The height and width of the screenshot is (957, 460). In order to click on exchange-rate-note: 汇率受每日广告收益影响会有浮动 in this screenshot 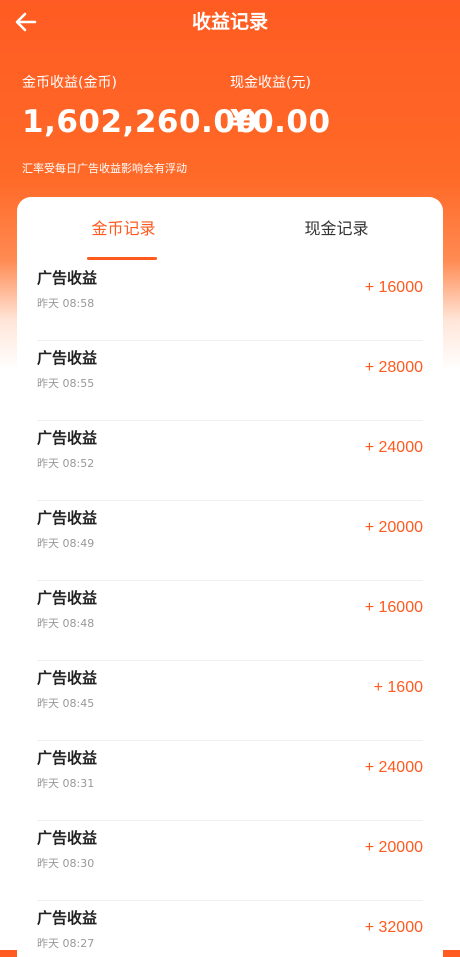, I will do `click(104, 168)`.